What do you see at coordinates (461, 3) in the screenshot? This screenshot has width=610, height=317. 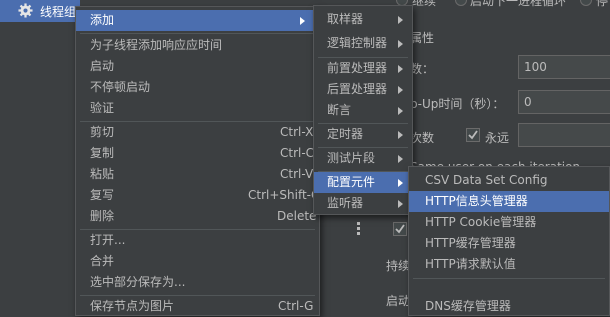 I see `radio-next-loop` at bounding box center [461, 3].